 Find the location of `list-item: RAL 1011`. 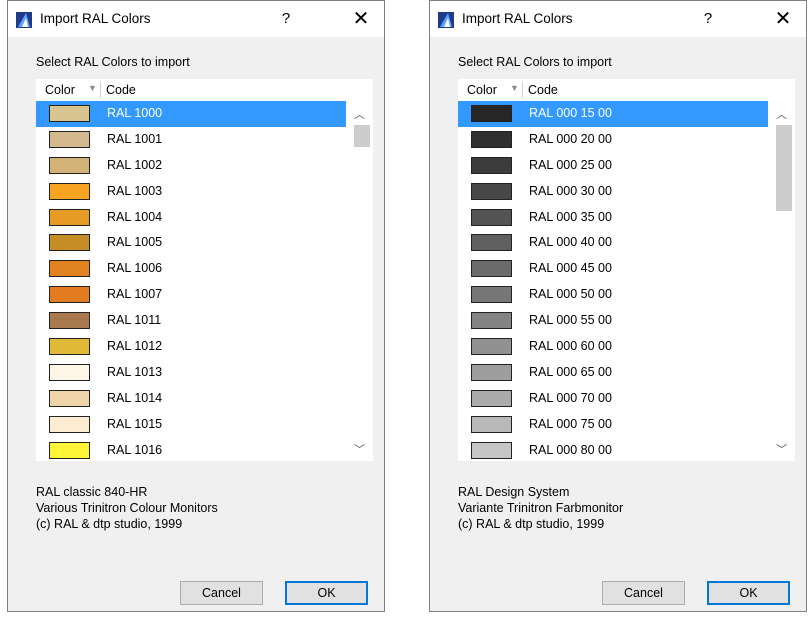

list-item: RAL 1011 is located at coordinates (191, 321).